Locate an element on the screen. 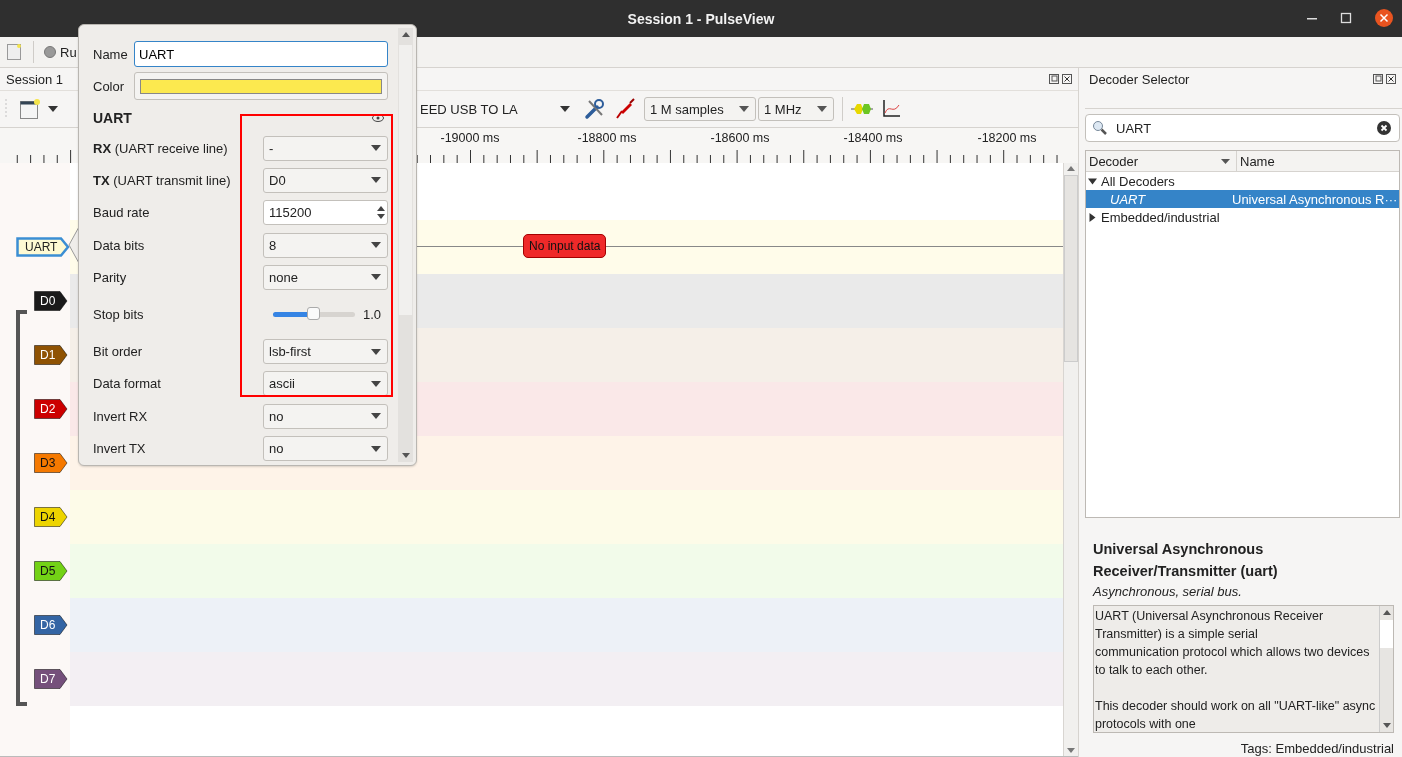  no-data-badge: No input data is located at coordinates (565, 246).